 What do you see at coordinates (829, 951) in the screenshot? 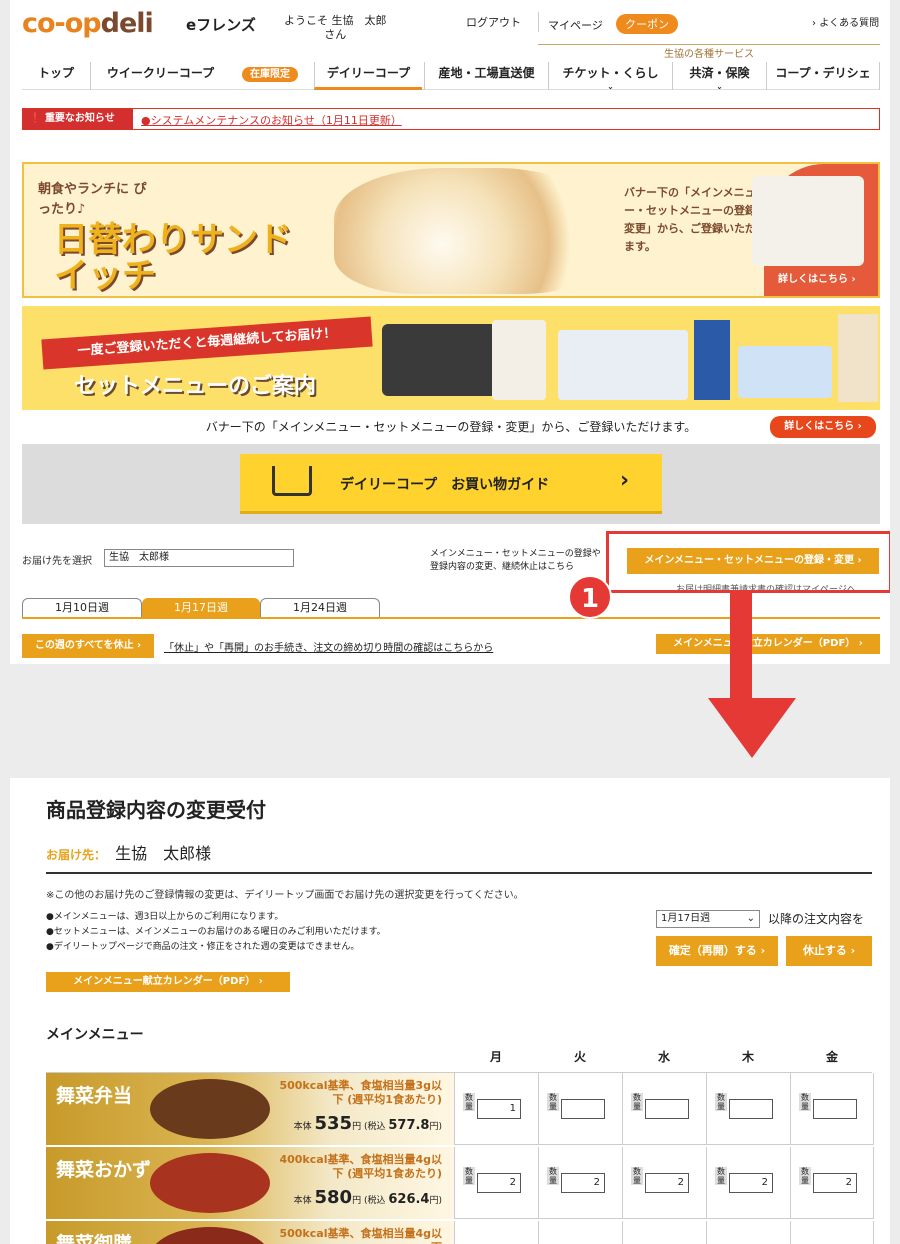
I see `stop-button: 休止する ›` at bounding box center [829, 951].